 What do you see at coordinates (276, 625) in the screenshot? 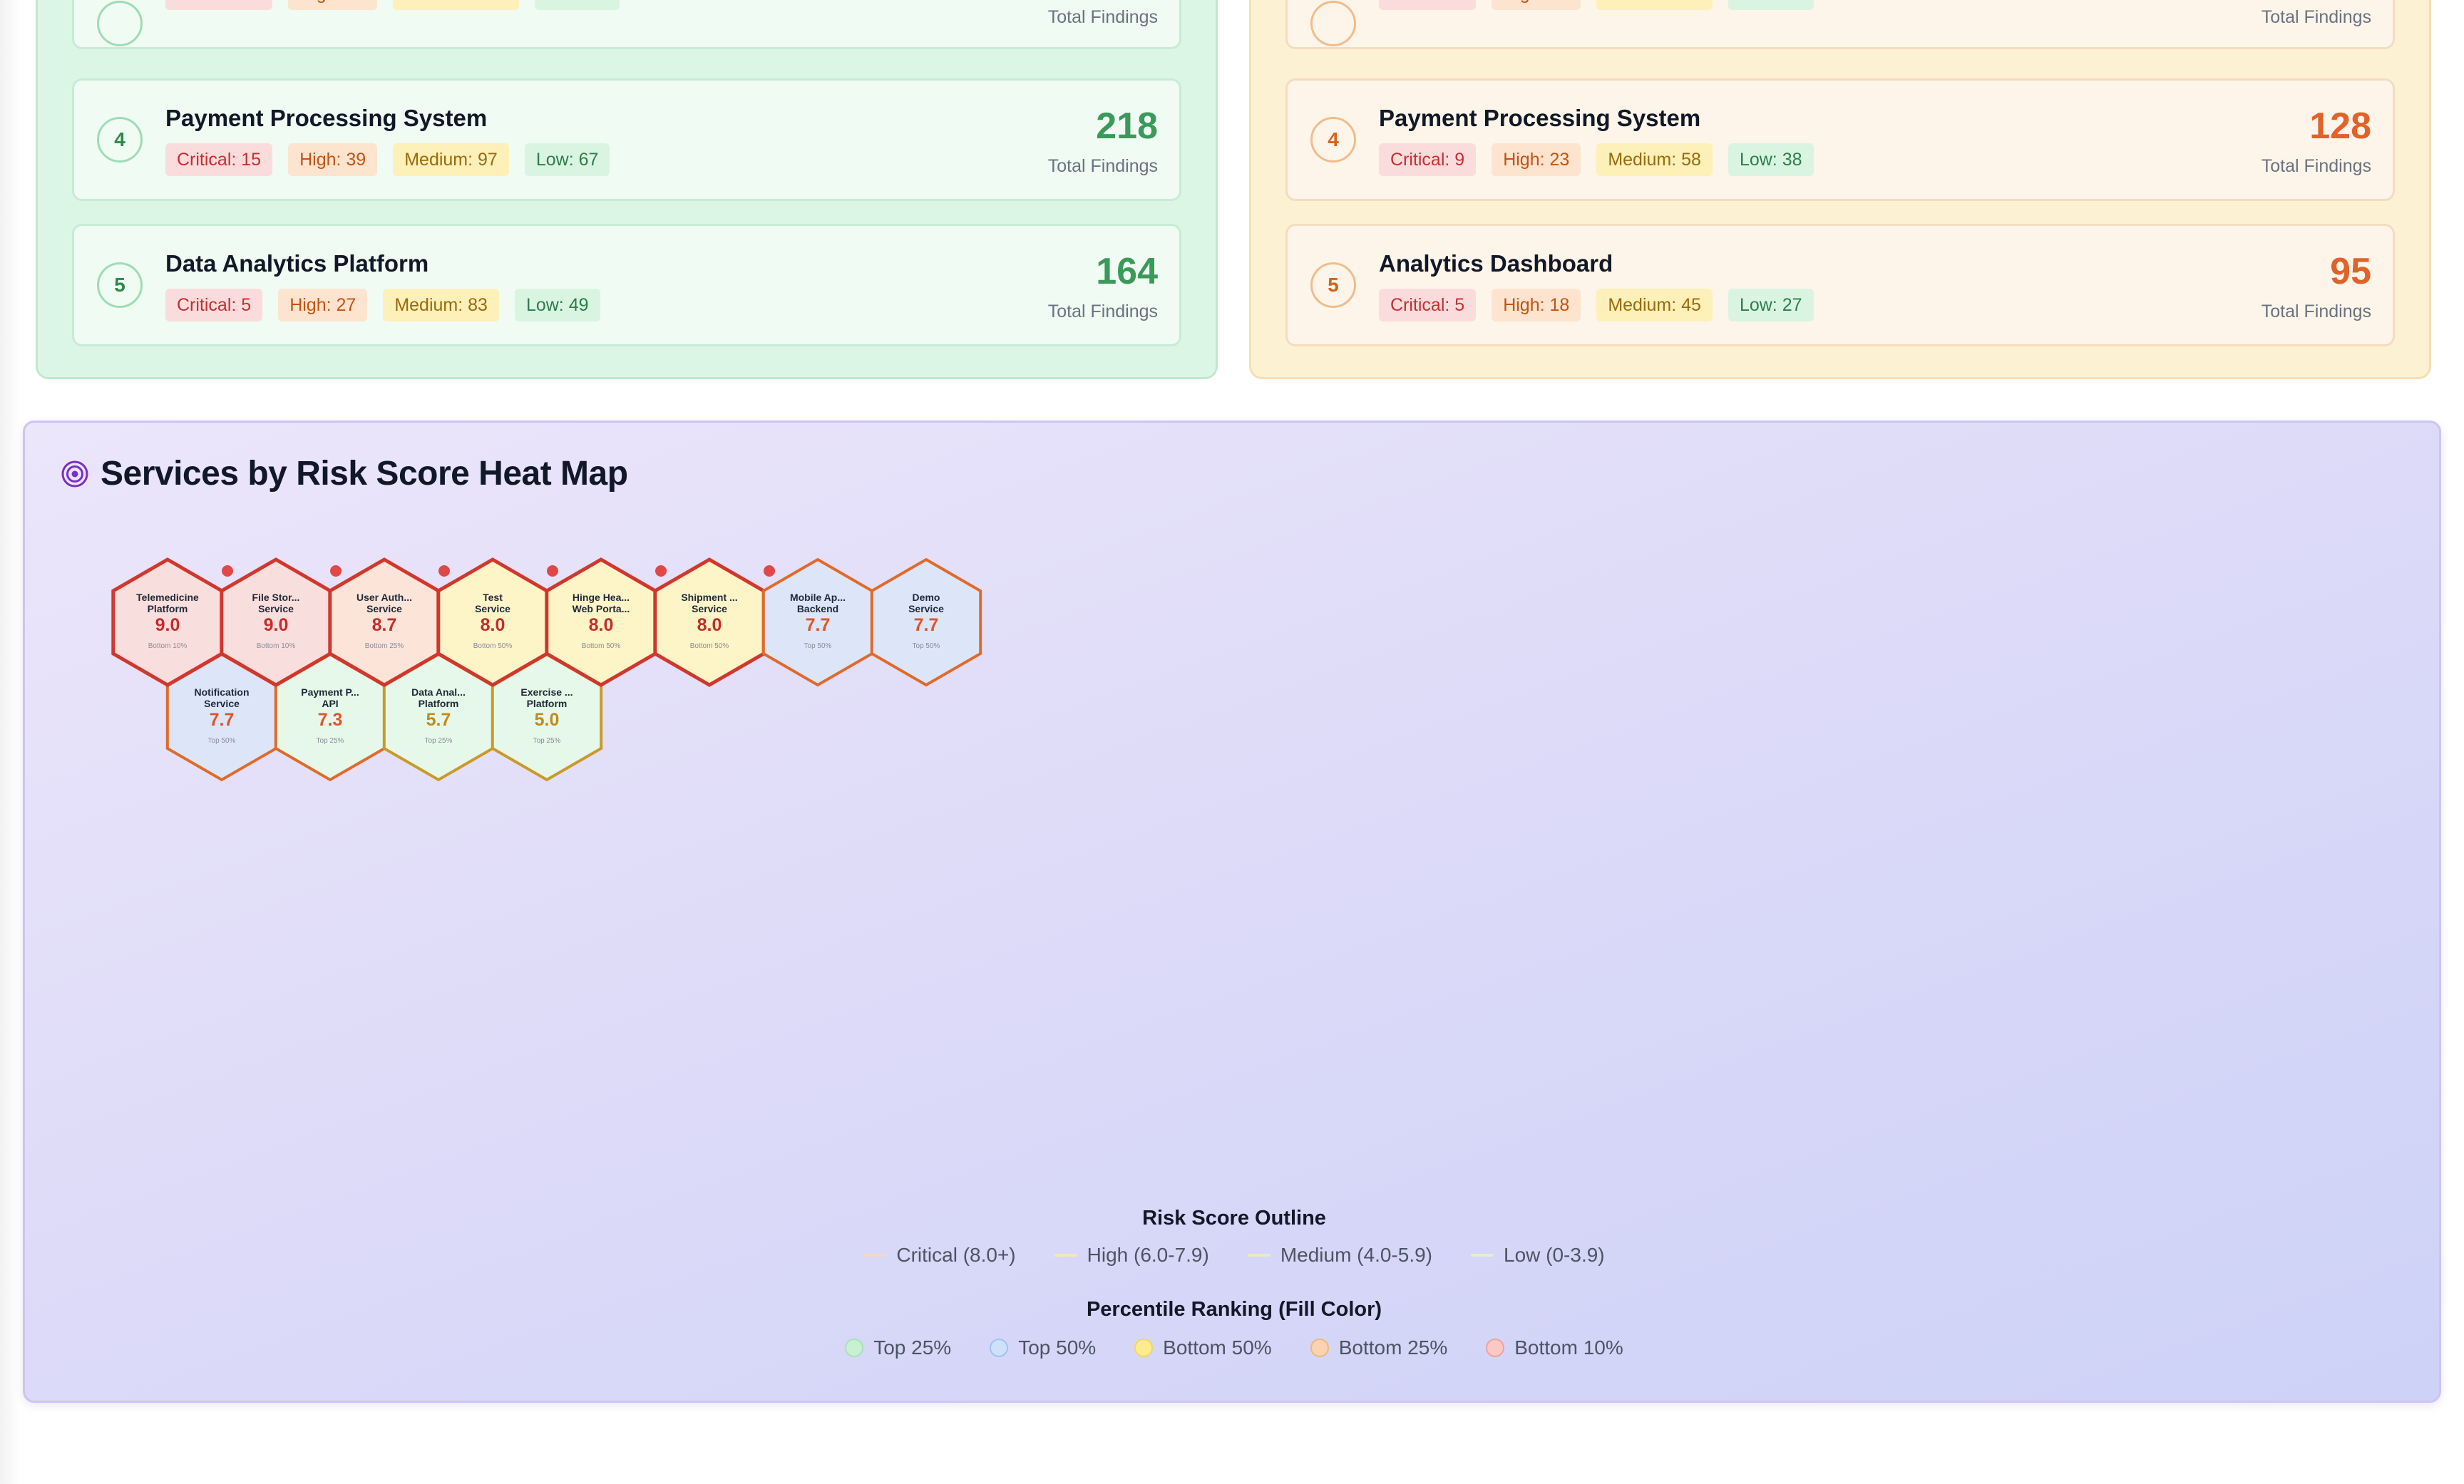
I see `service-hex-score: 9.0` at bounding box center [276, 625].